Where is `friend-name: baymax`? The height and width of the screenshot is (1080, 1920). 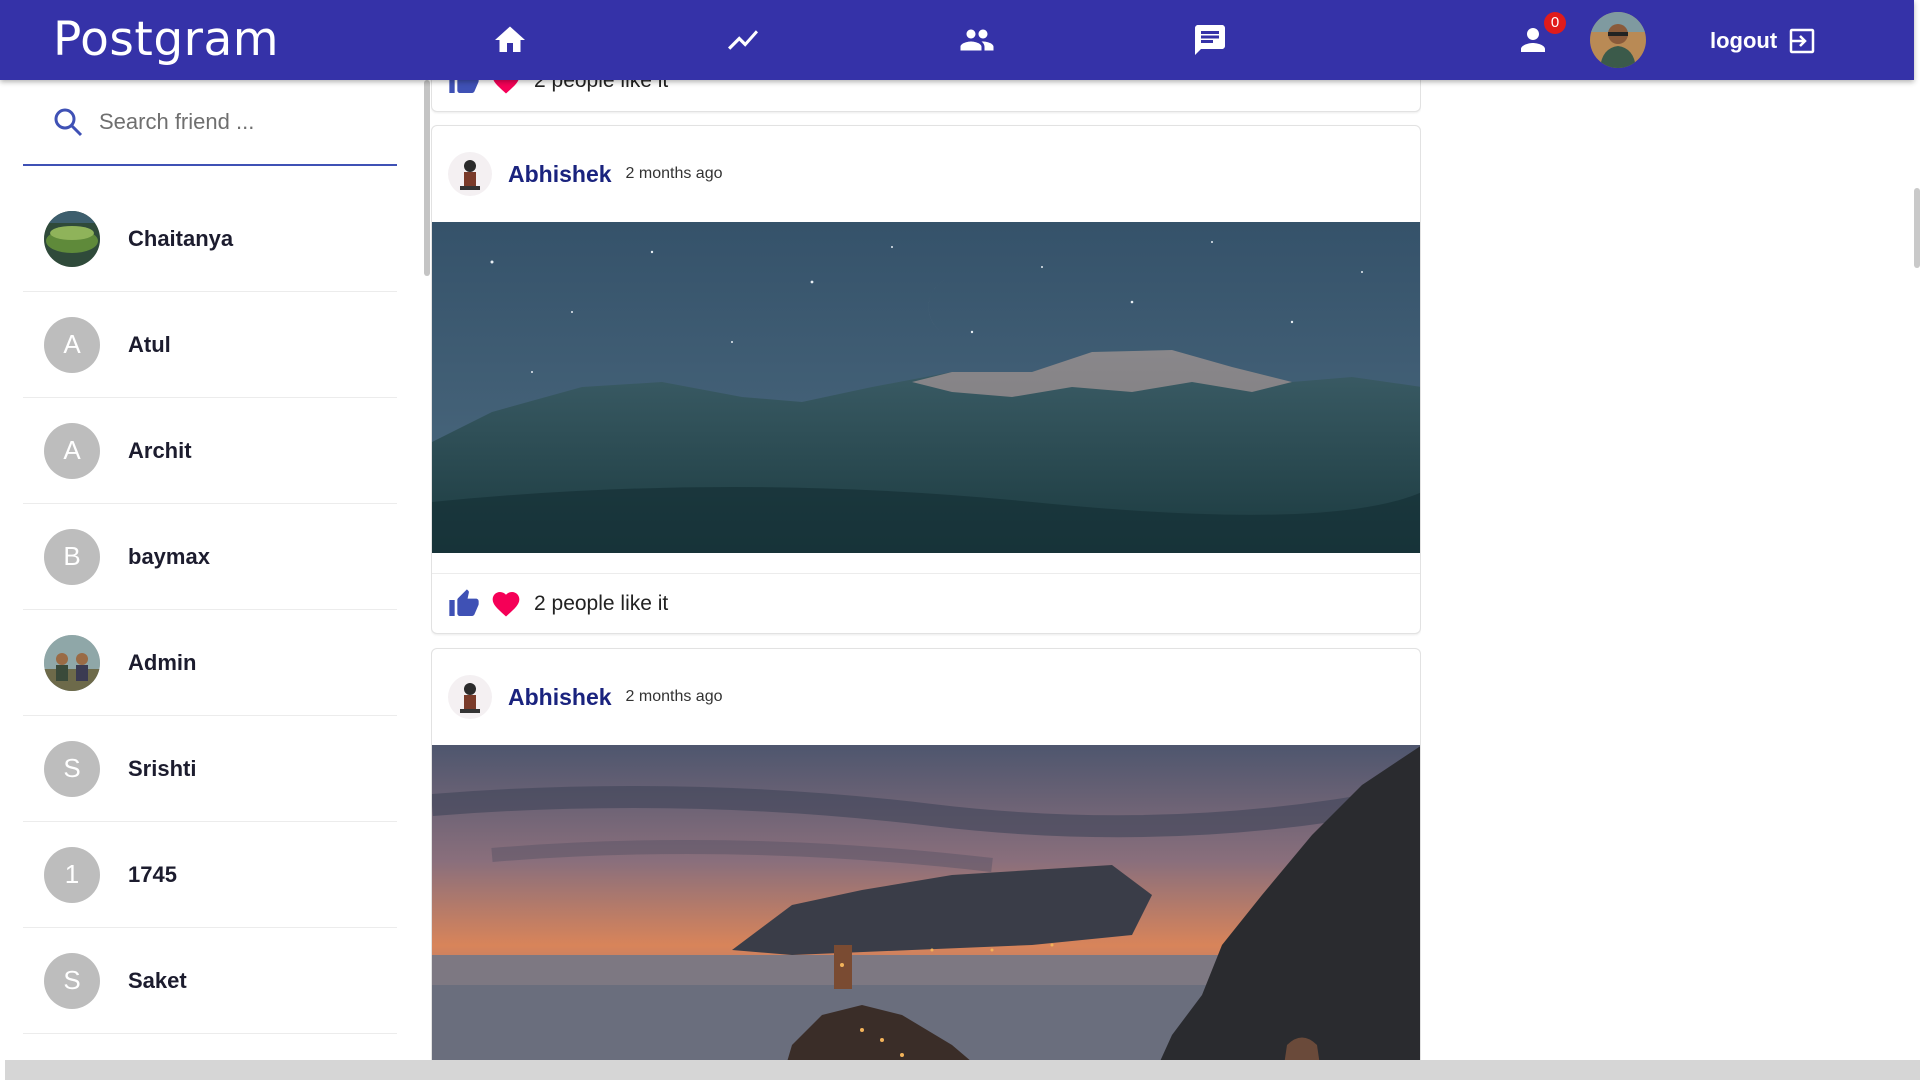 friend-name: baymax is located at coordinates (169, 556).